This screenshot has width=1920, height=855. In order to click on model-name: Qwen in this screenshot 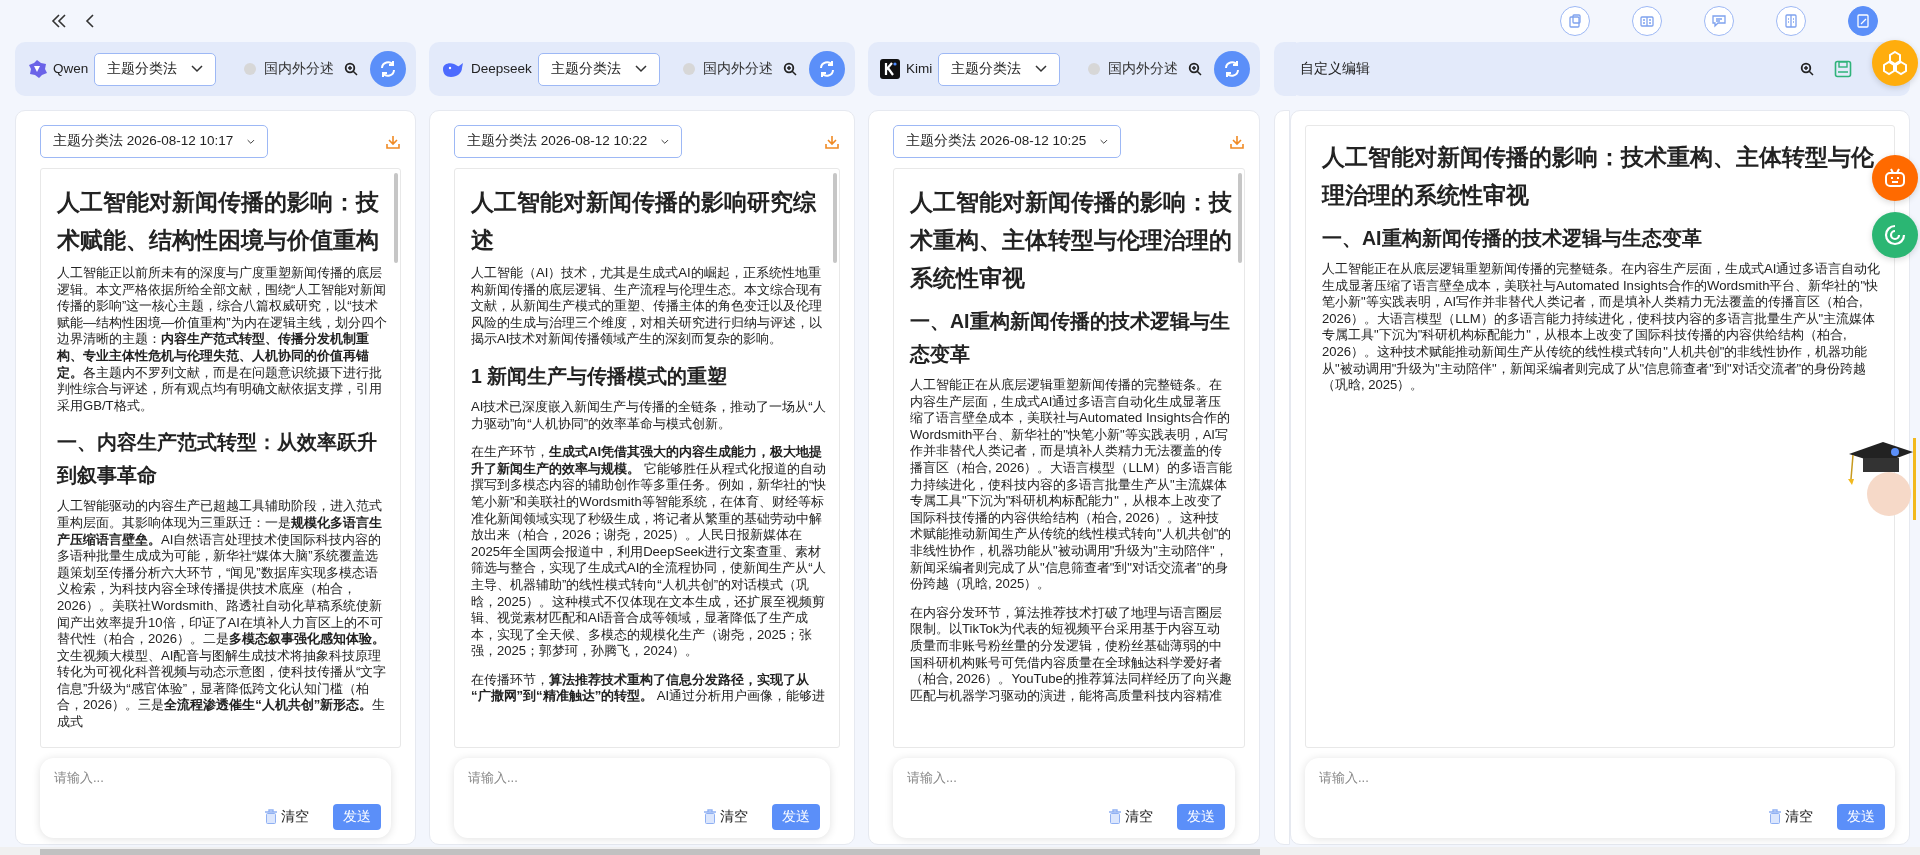, I will do `click(71, 68)`.